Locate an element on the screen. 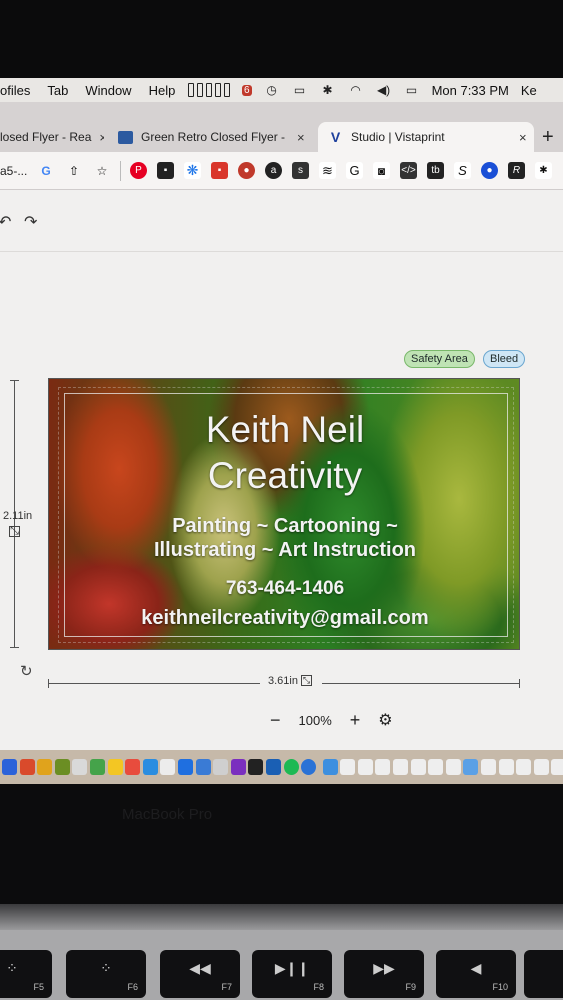  key-f10: ◀ F10 is located at coordinates (476, 974).